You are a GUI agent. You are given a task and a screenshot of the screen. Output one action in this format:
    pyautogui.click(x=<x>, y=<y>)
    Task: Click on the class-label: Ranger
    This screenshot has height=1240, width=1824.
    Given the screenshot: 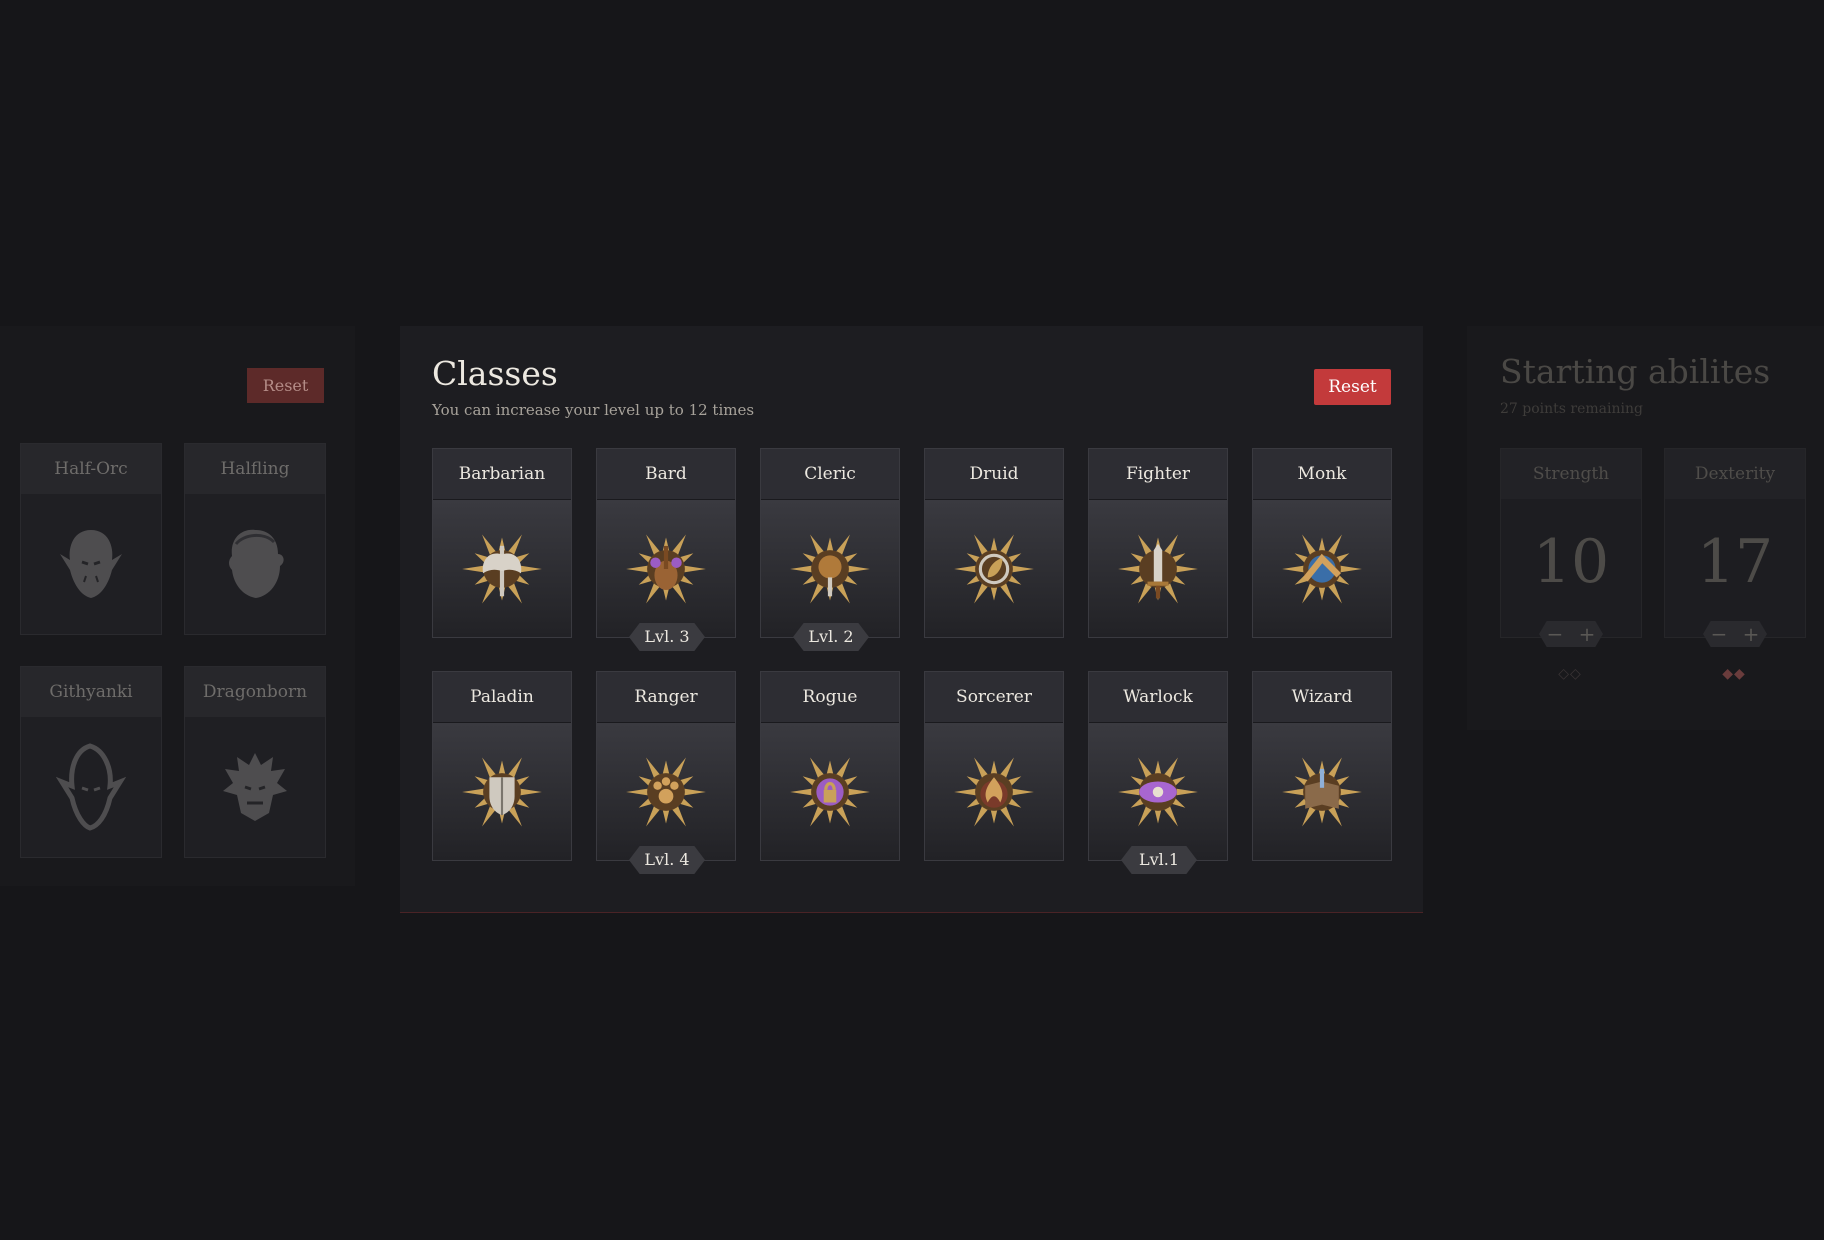 What is the action you would take?
    pyautogui.click(x=666, y=697)
    